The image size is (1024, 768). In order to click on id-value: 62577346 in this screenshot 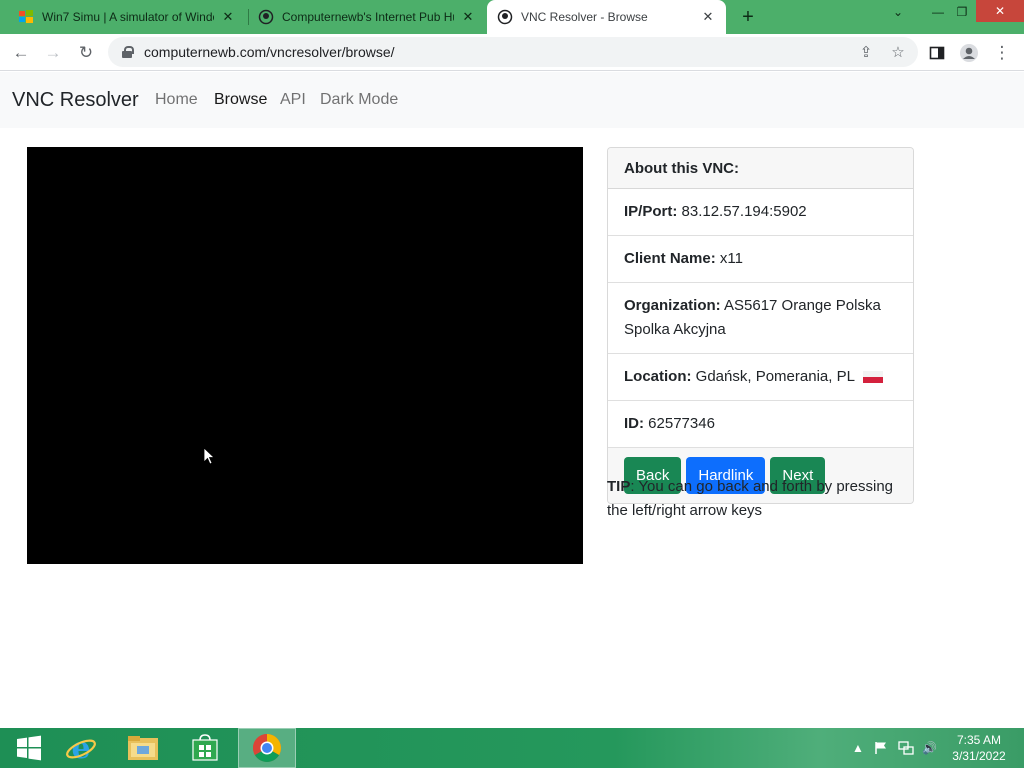, I will do `click(681, 423)`.